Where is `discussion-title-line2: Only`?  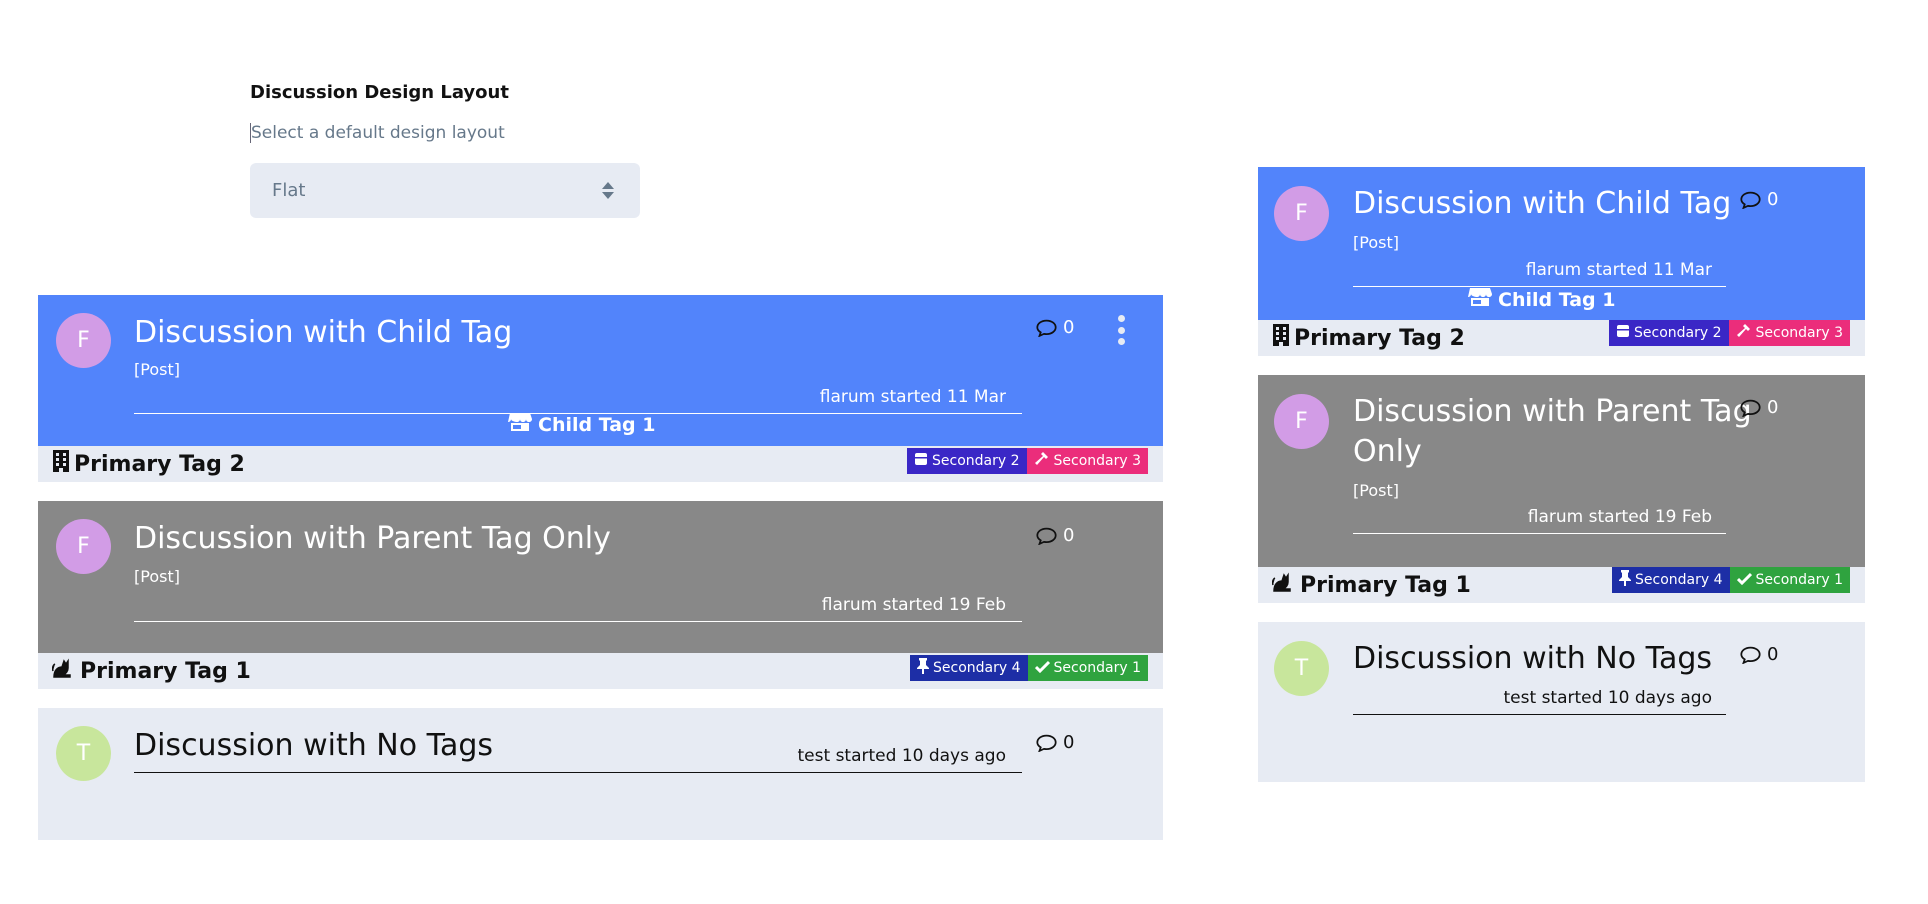 discussion-title-line2: Only is located at coordinates (1387, 451).